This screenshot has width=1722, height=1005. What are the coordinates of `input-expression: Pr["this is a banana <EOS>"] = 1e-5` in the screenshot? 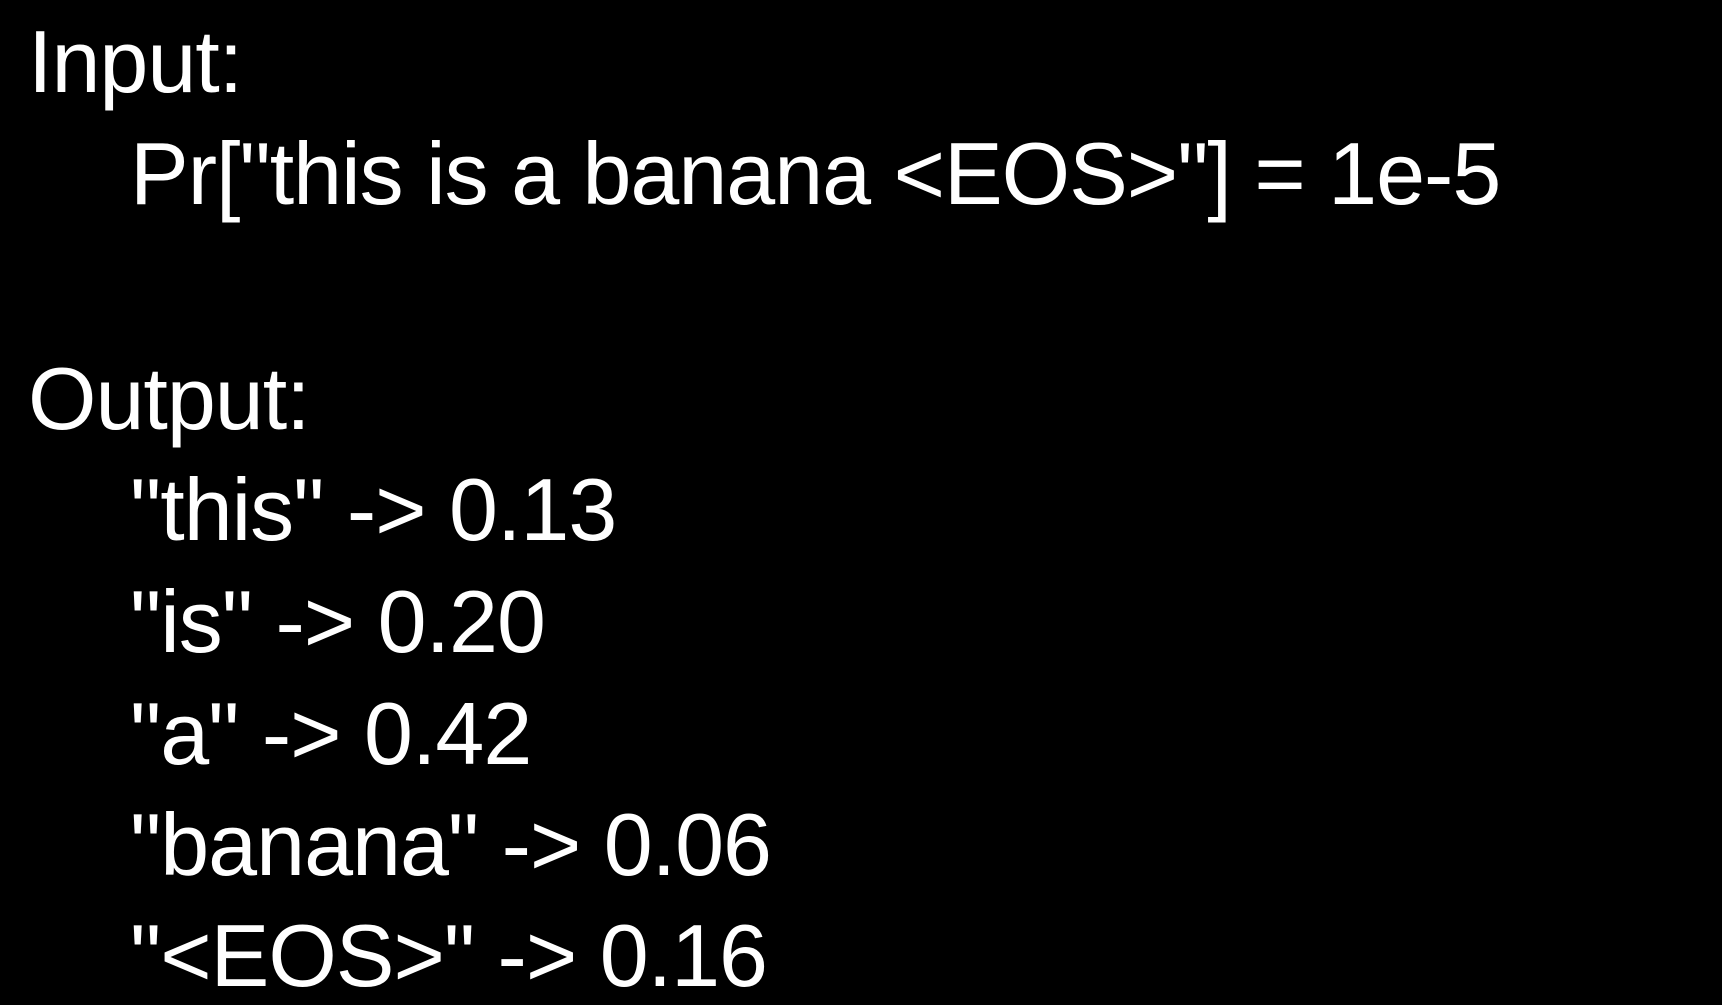 It's located at (815, 173).